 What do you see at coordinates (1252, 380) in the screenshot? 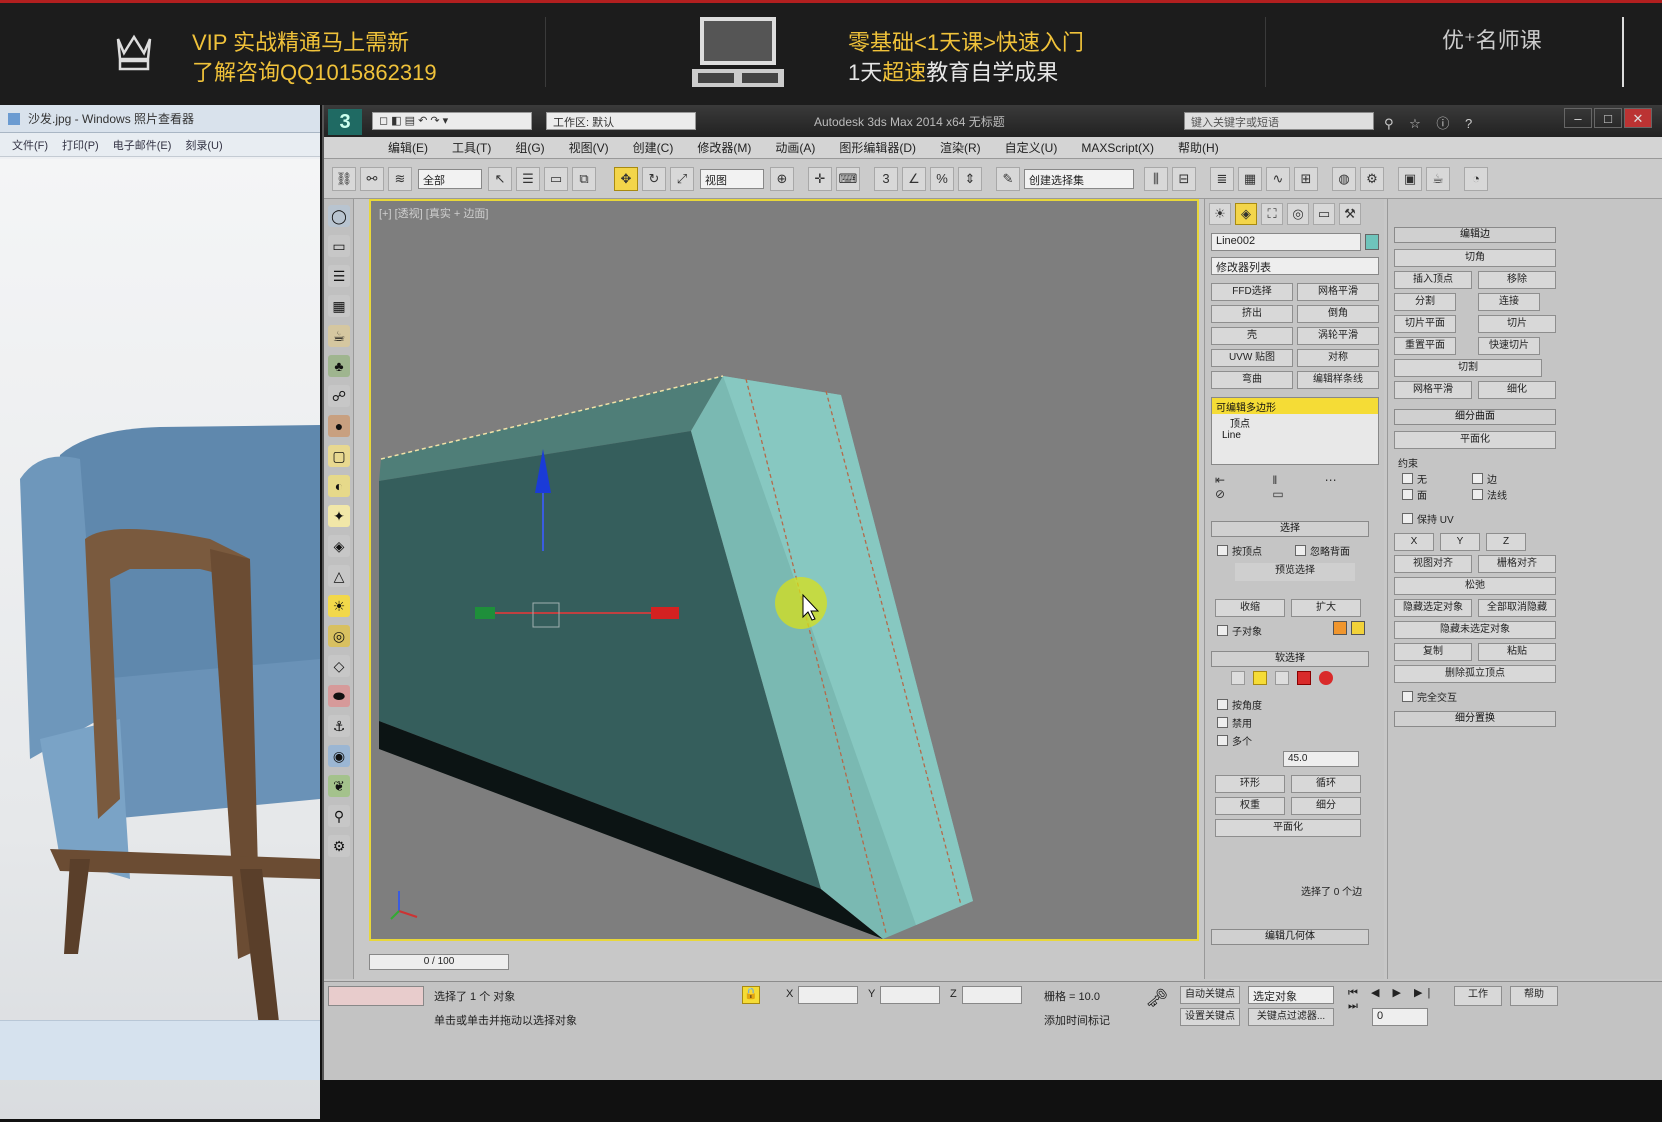
I see `modifier-btn-bend: 弯曲` at bounding box center [1252, 380].